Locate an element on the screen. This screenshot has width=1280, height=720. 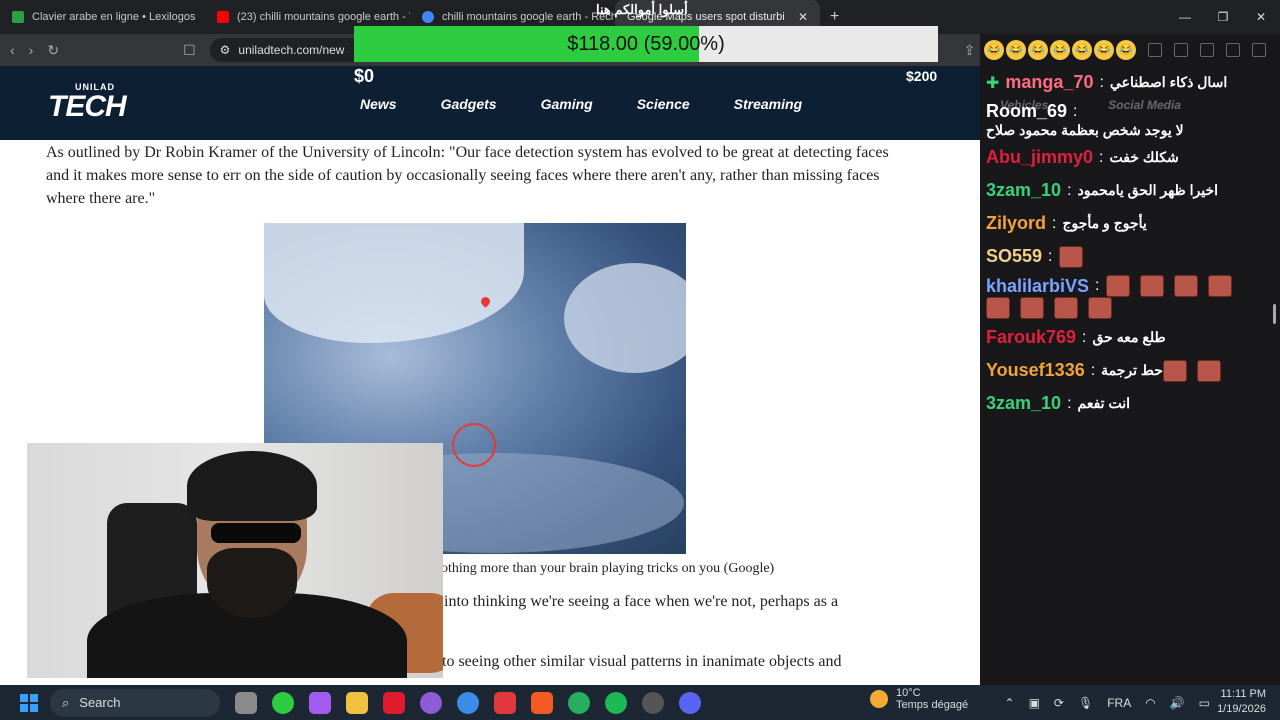
url-field: ⚙ uniladtech.com/new is located at coordinates (289, 50).